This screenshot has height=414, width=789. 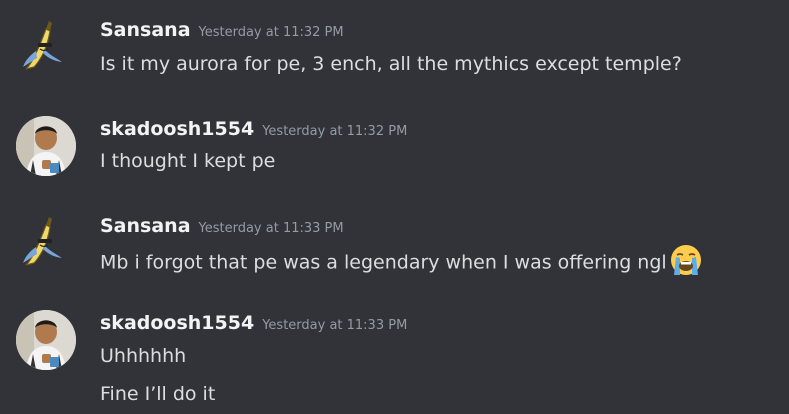 I want to click on message-text: I thought I kept pe, so click(x=188, y=161).